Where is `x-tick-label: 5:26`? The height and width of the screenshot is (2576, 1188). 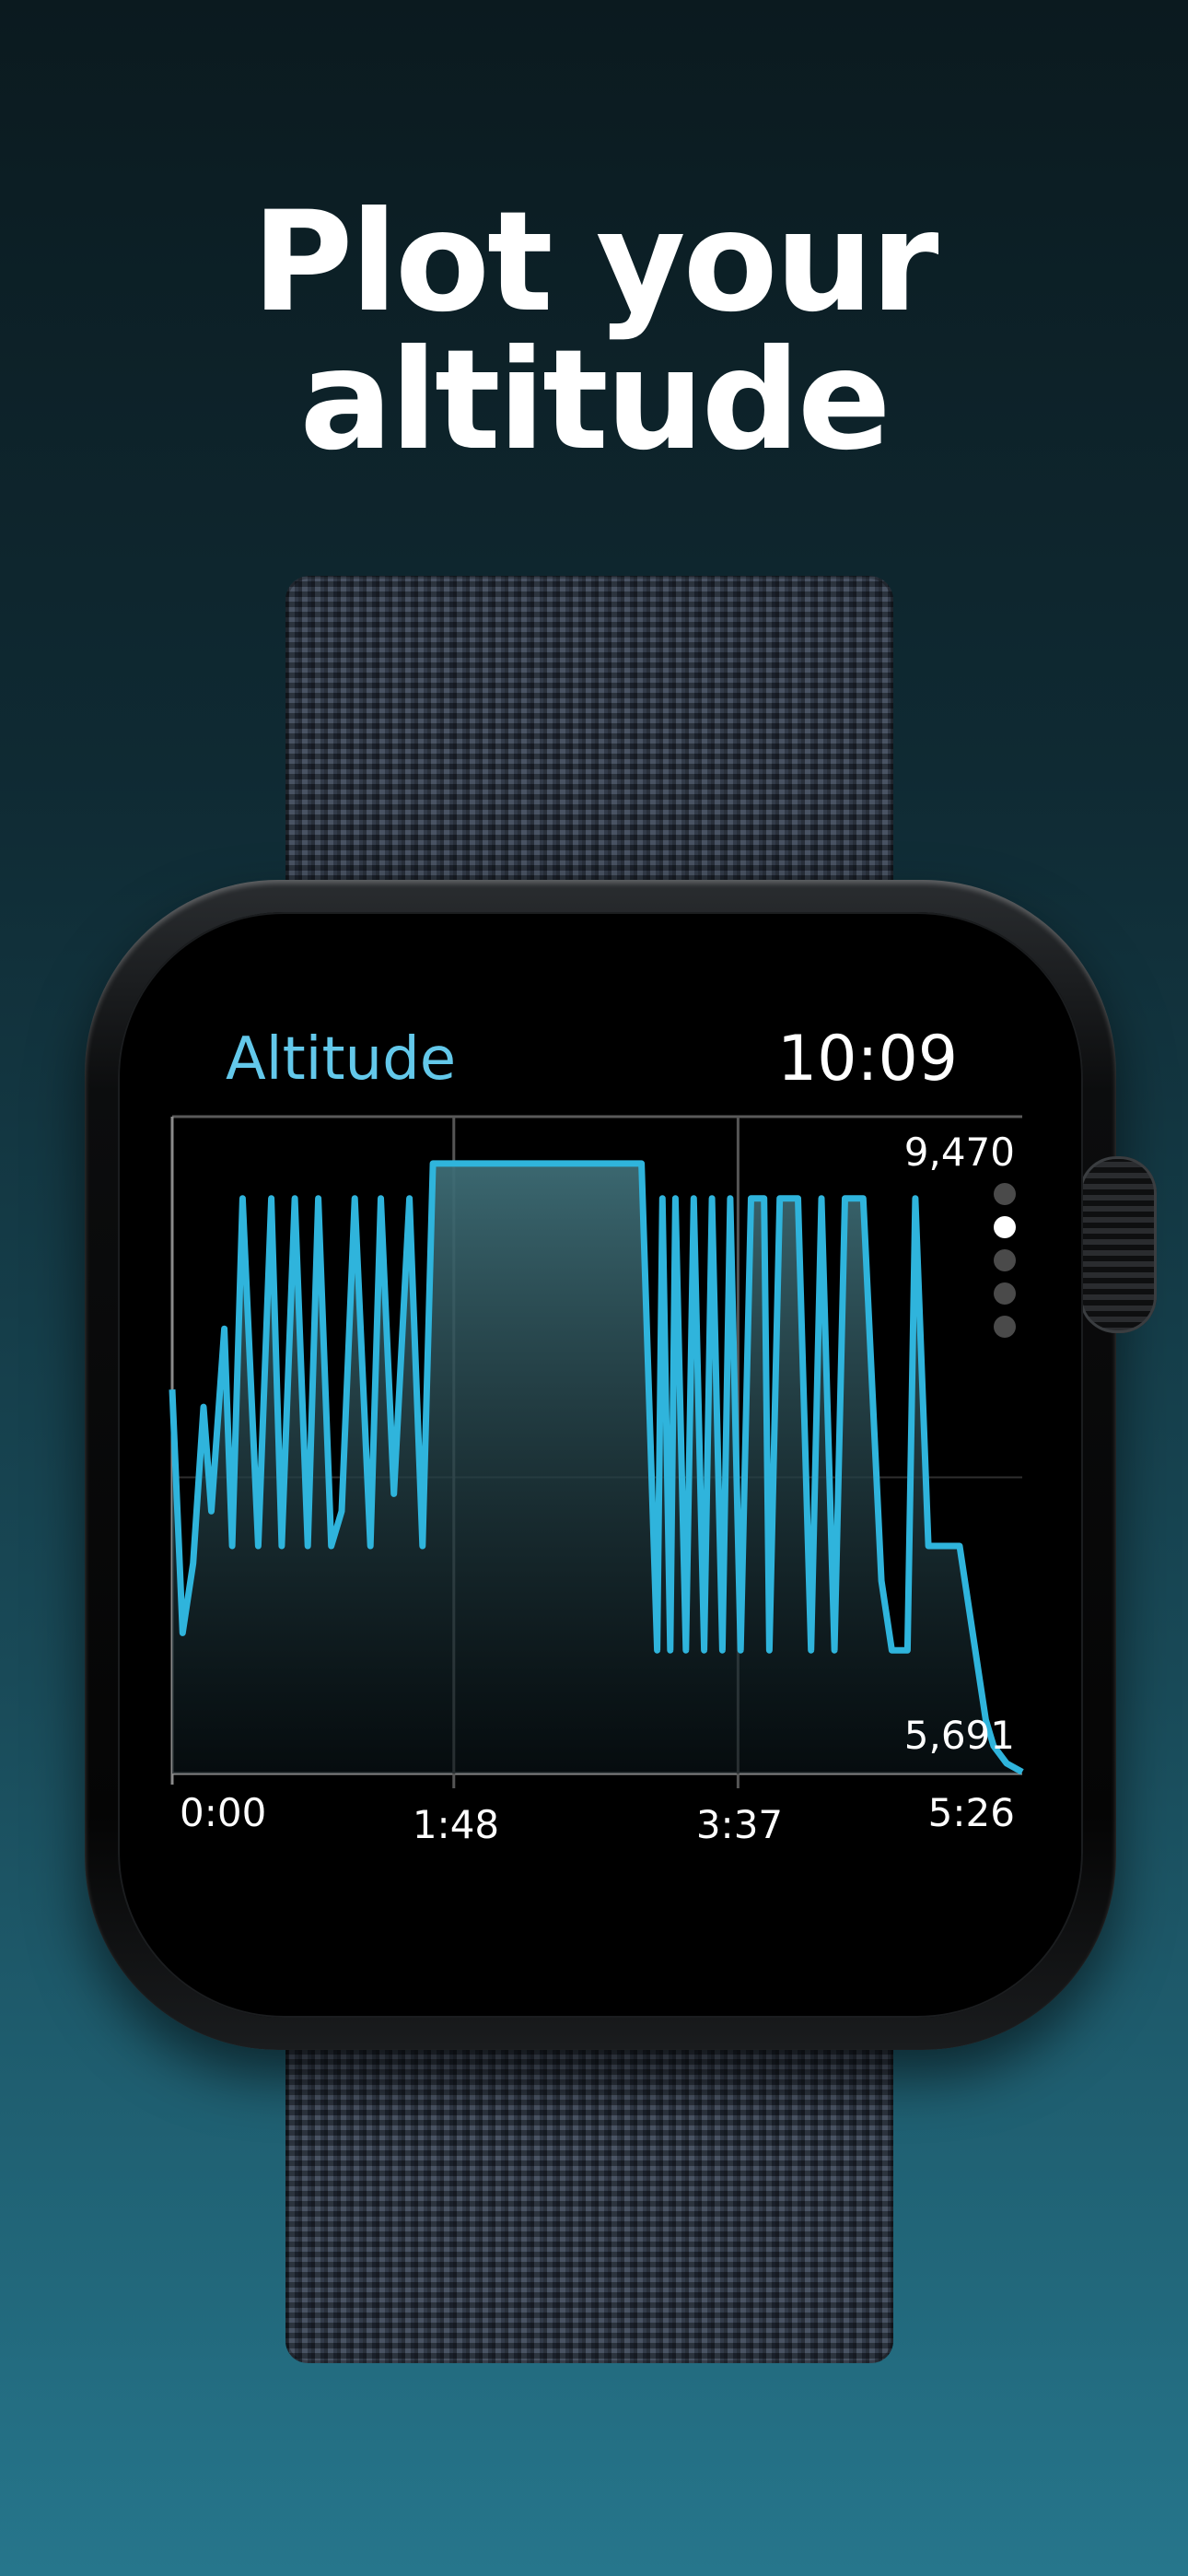
x-tick-label: 5:26 is located at coordinates (971, 1812).